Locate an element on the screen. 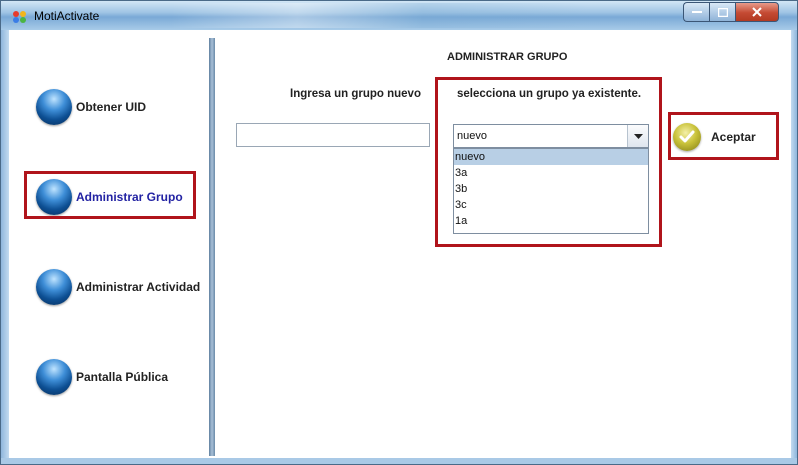 This screenshot has width=798, height=465. window-controls is located at coordinates (731, 12).